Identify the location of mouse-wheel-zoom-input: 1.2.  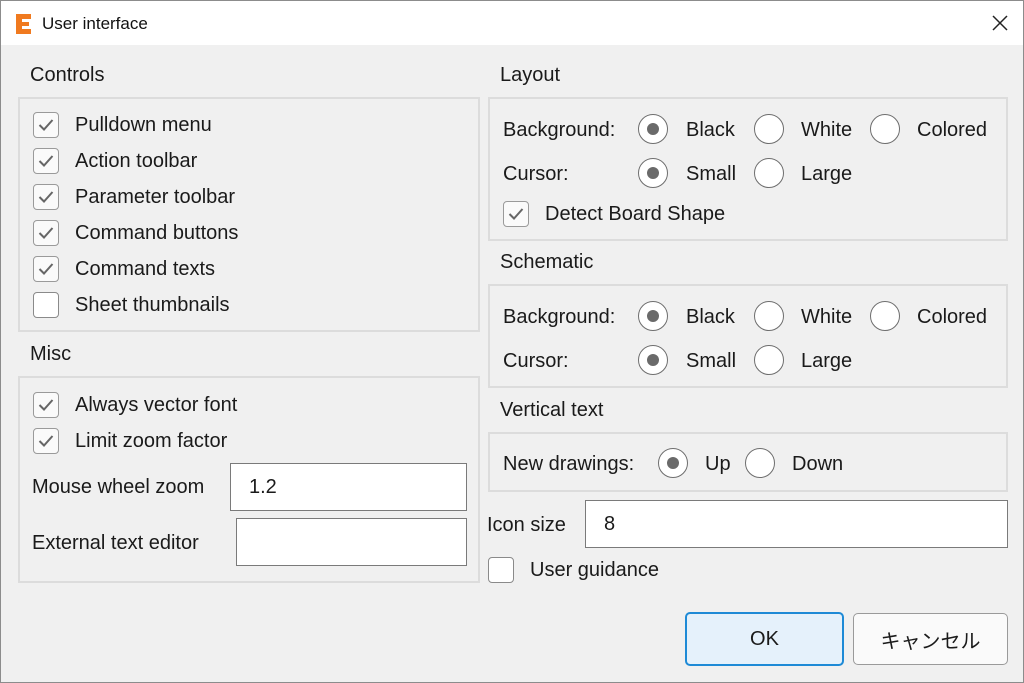
(348, 487).